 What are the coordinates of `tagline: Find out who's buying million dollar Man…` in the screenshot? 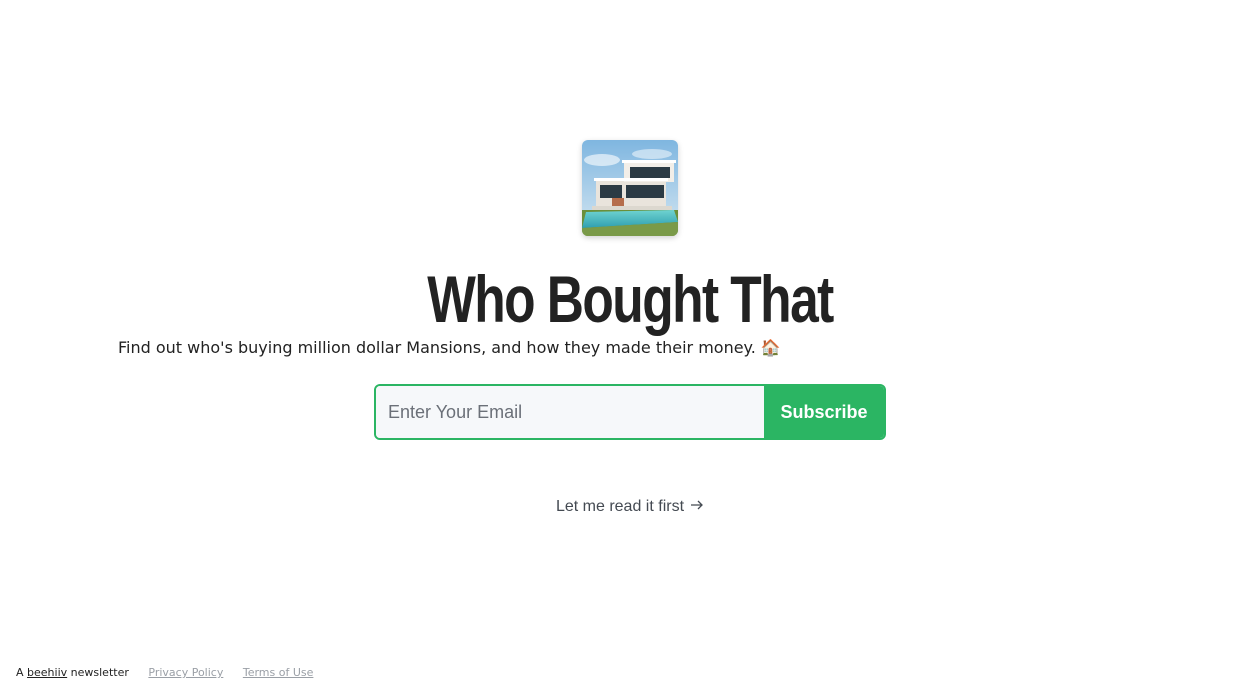 It's located at (449, 348).